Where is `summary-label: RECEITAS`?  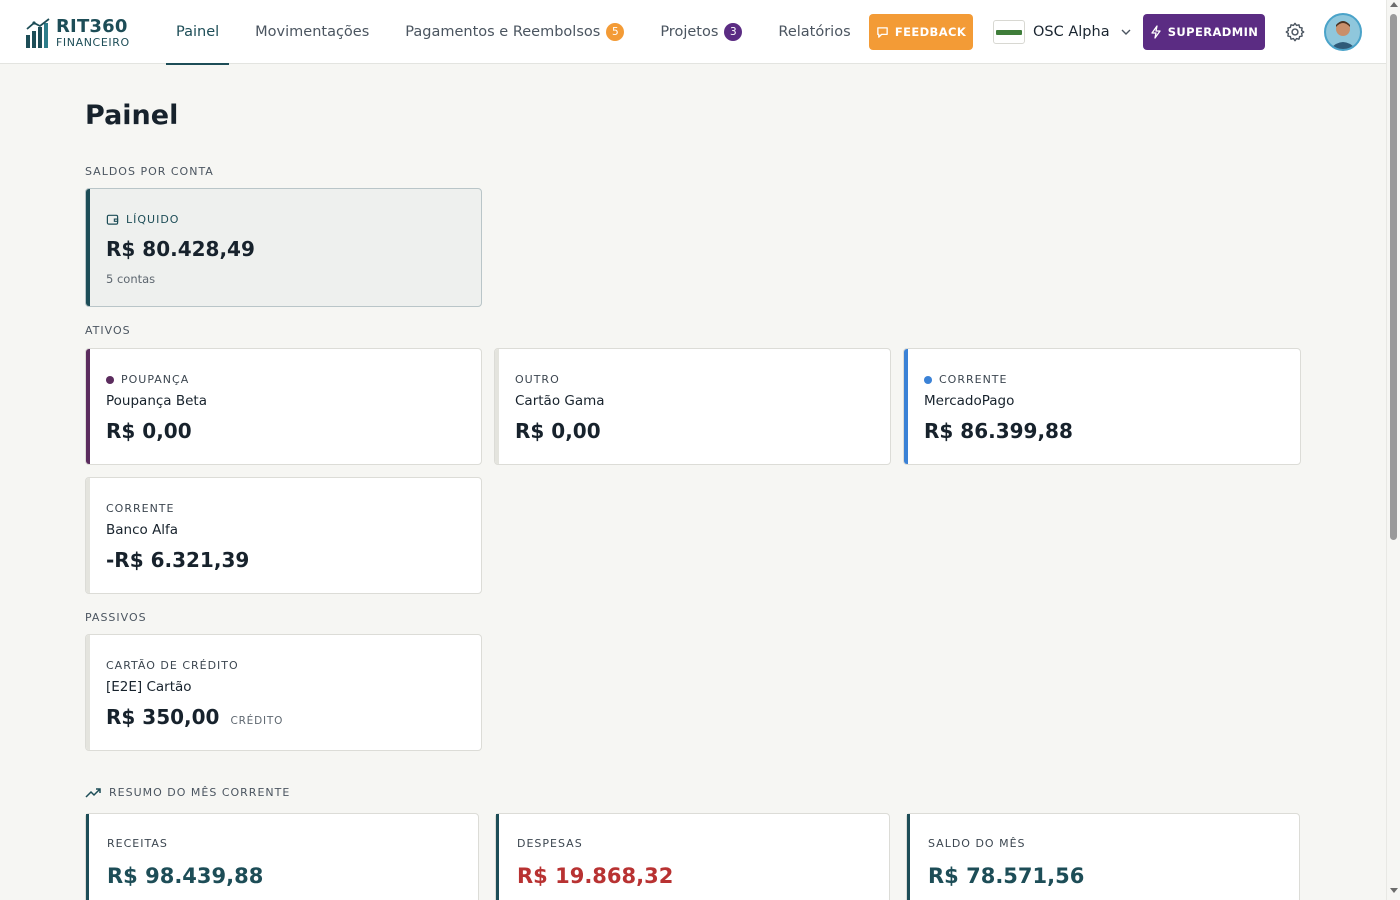 summary-label: RECEITAS is located at coordinates (137, 843).